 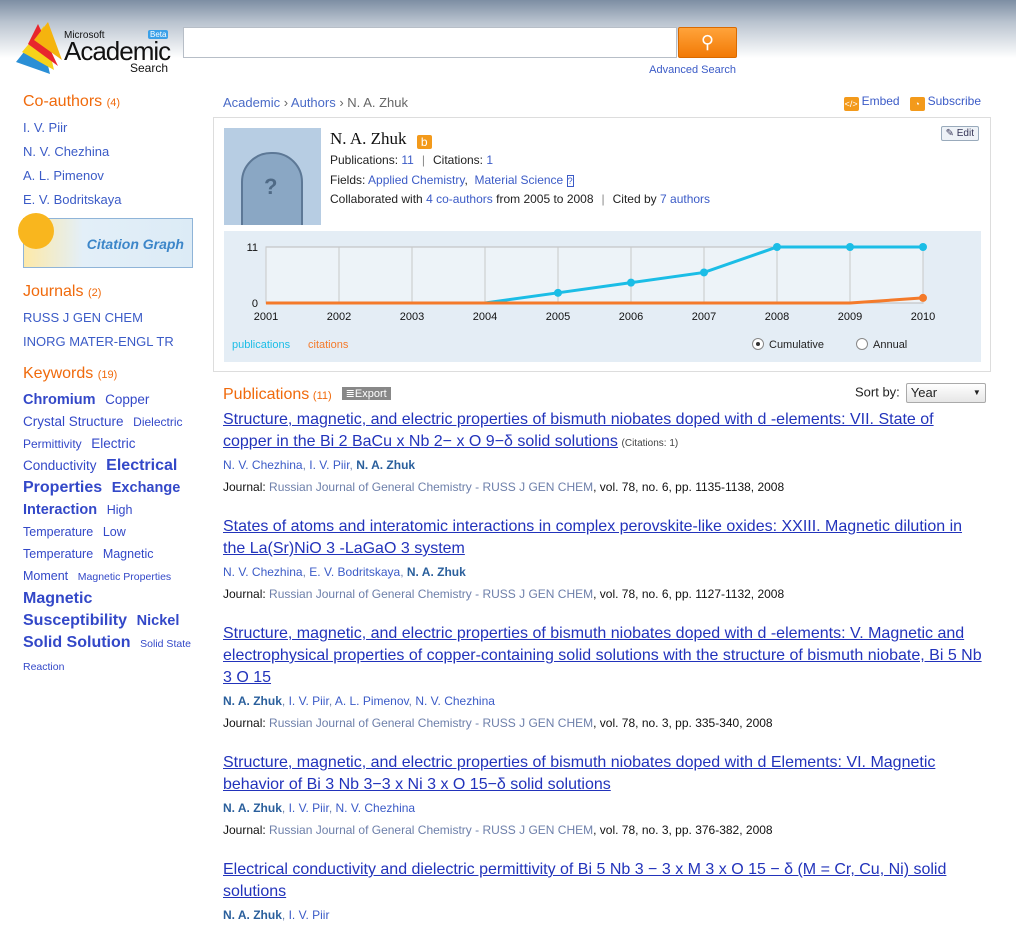 What do you see at coordinates (850, 317) in the screenshot?
I see `x-tick-label: 2009` at bounding box center [850, 317].